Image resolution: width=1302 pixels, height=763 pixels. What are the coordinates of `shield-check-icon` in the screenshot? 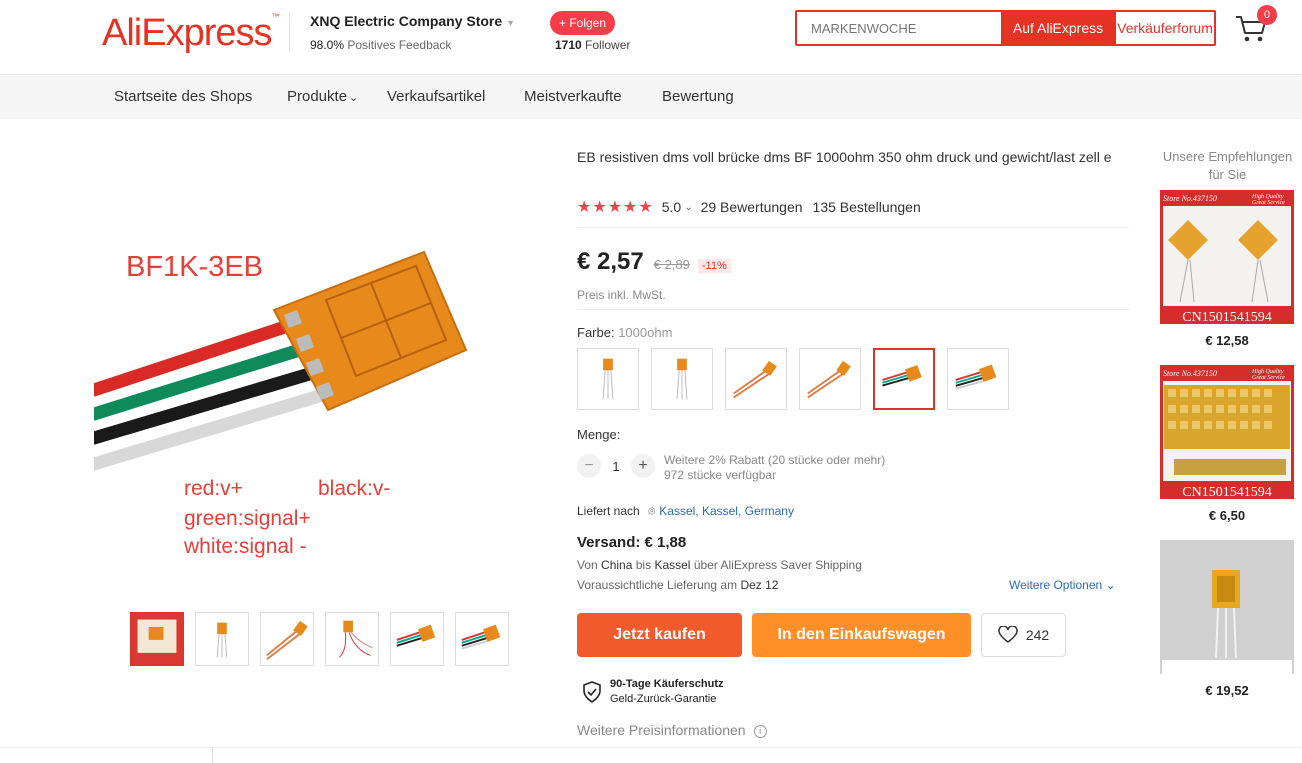 It's located at (592, 692).